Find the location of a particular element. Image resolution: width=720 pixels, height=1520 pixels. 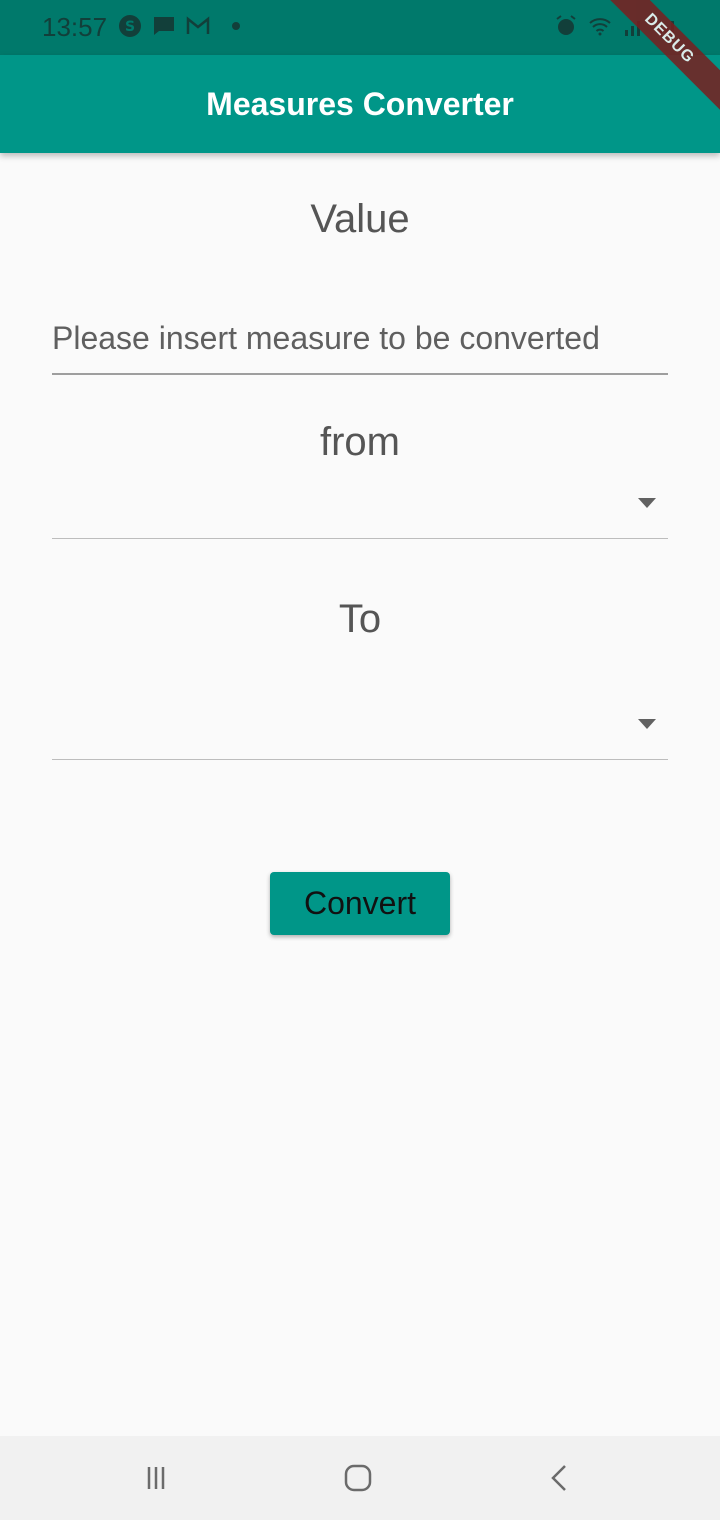

value-input is located at coordinates (360, 339).